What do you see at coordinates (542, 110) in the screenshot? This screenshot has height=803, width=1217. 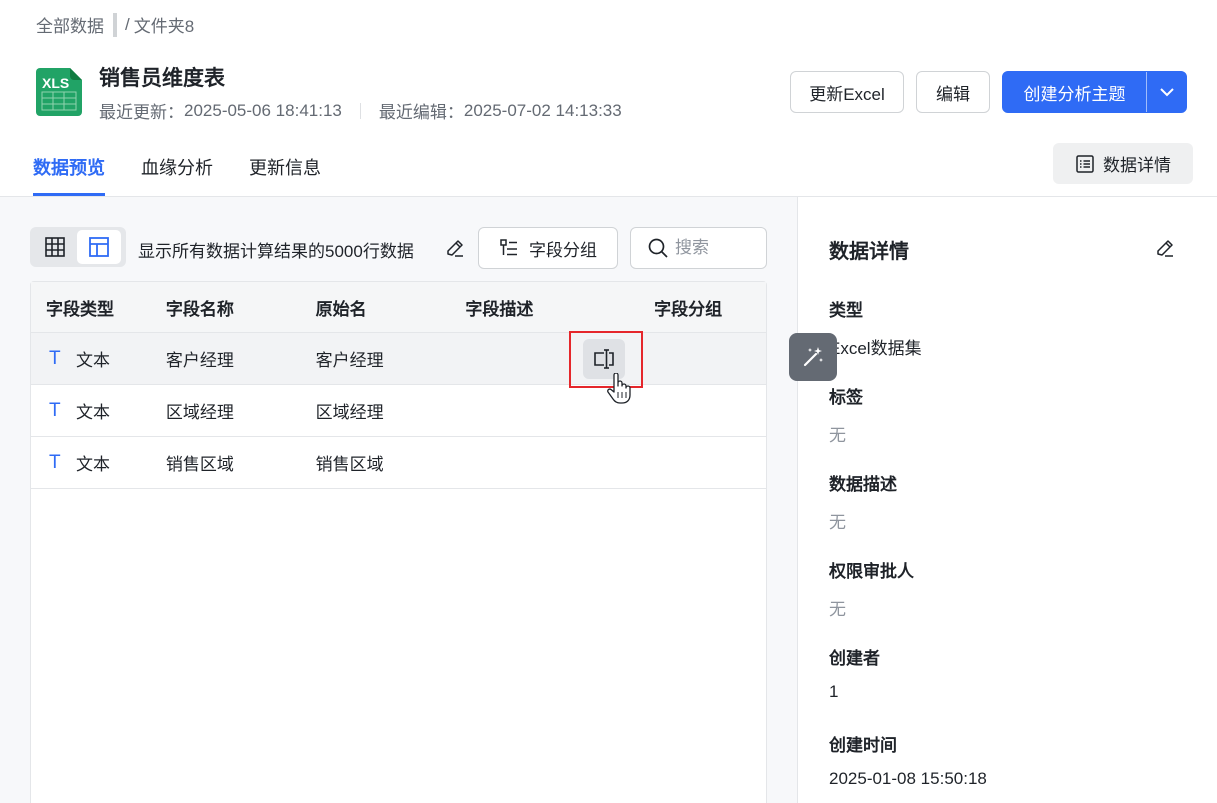 I see `last-edited-value: 2025-07-02 14:13:33` at bounding box center [542, 110].